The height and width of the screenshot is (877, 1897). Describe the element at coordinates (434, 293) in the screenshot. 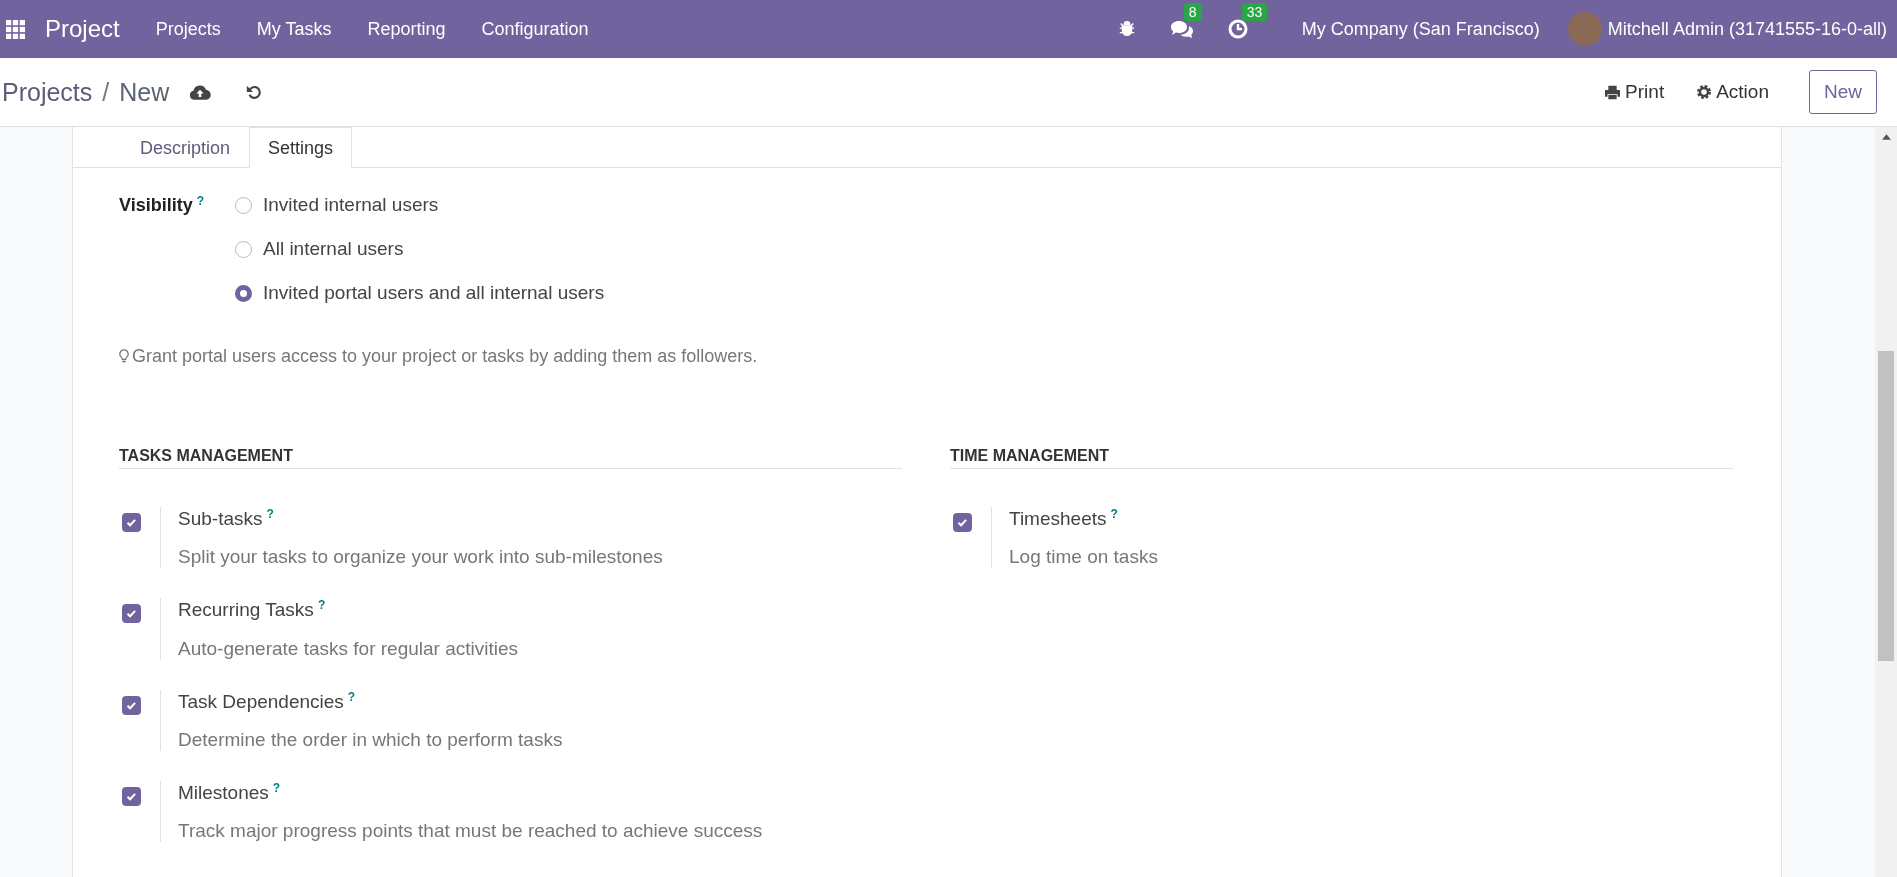

I see `radio-label: Invited portal users and all internal users` at that location.